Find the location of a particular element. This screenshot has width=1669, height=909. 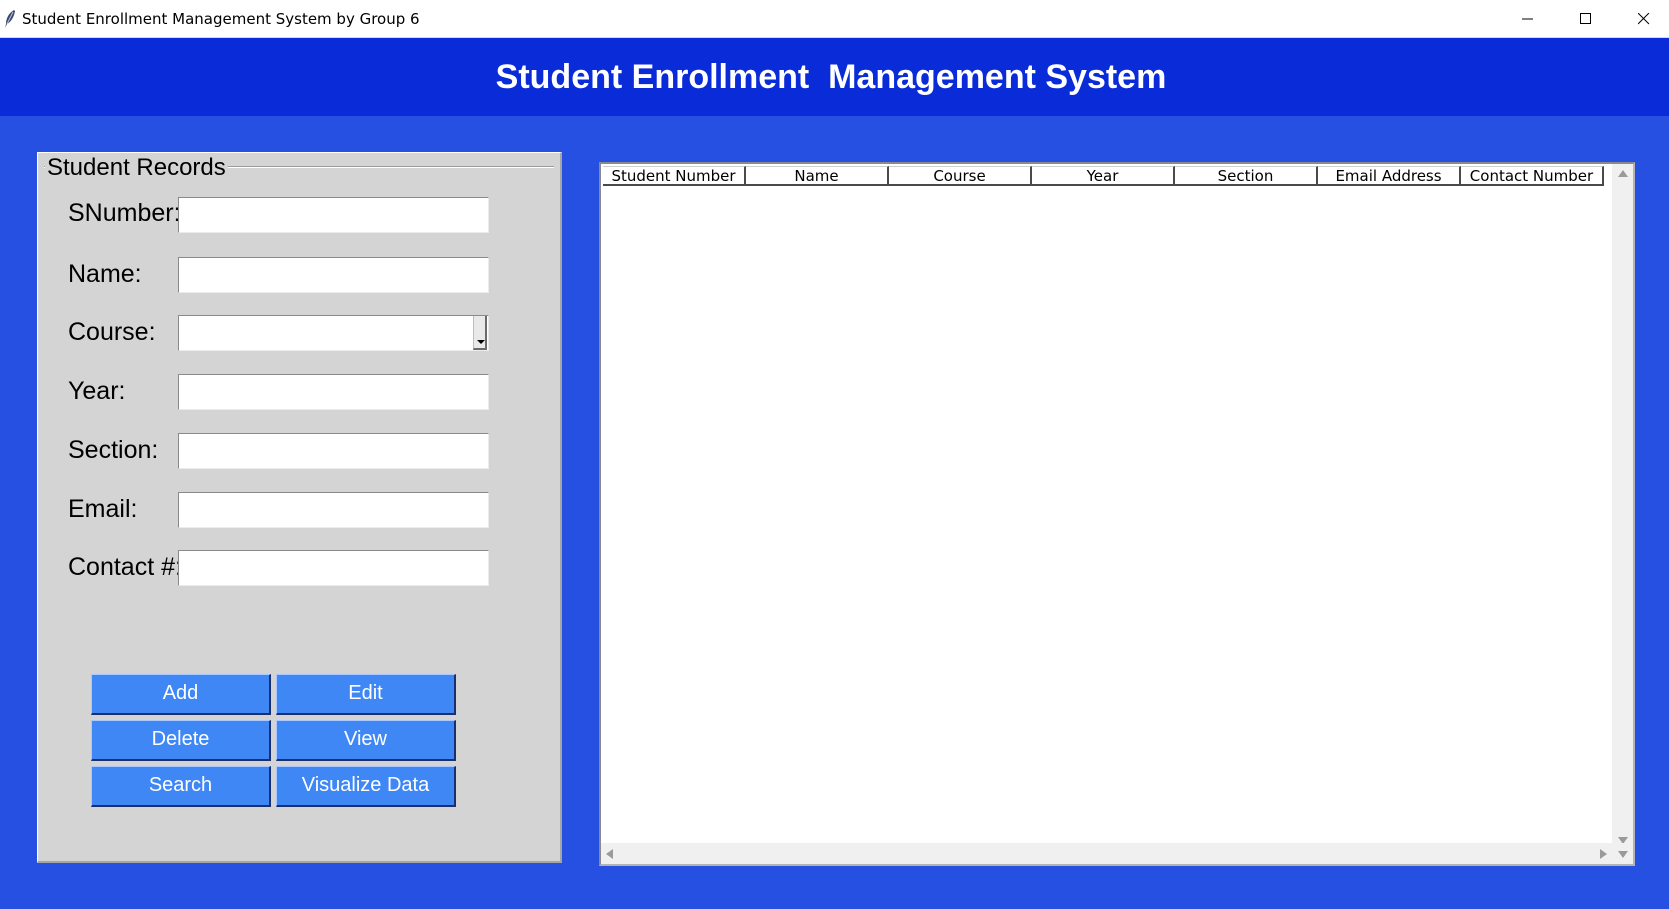

maximize-button is located at coordinates (1586, 19).